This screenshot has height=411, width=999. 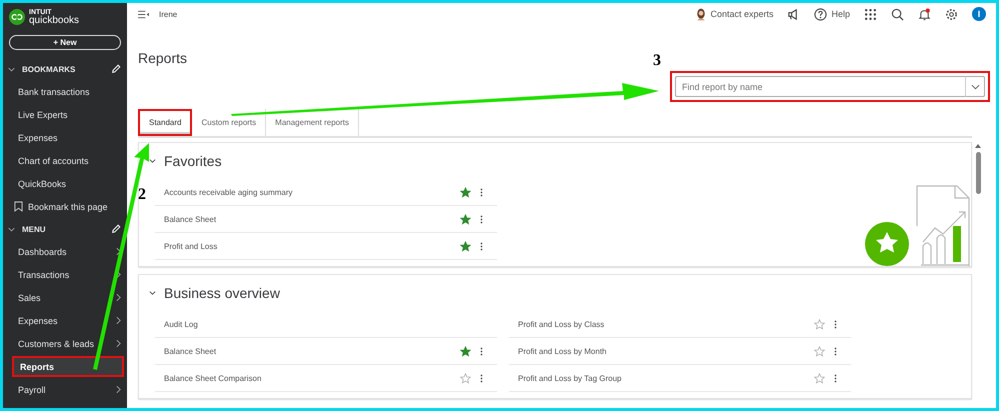 What do you see at coordinates (68, 343) in the screenshot?
I see `sidebar-item: Customers & leads` at bounding box center [68, 343].